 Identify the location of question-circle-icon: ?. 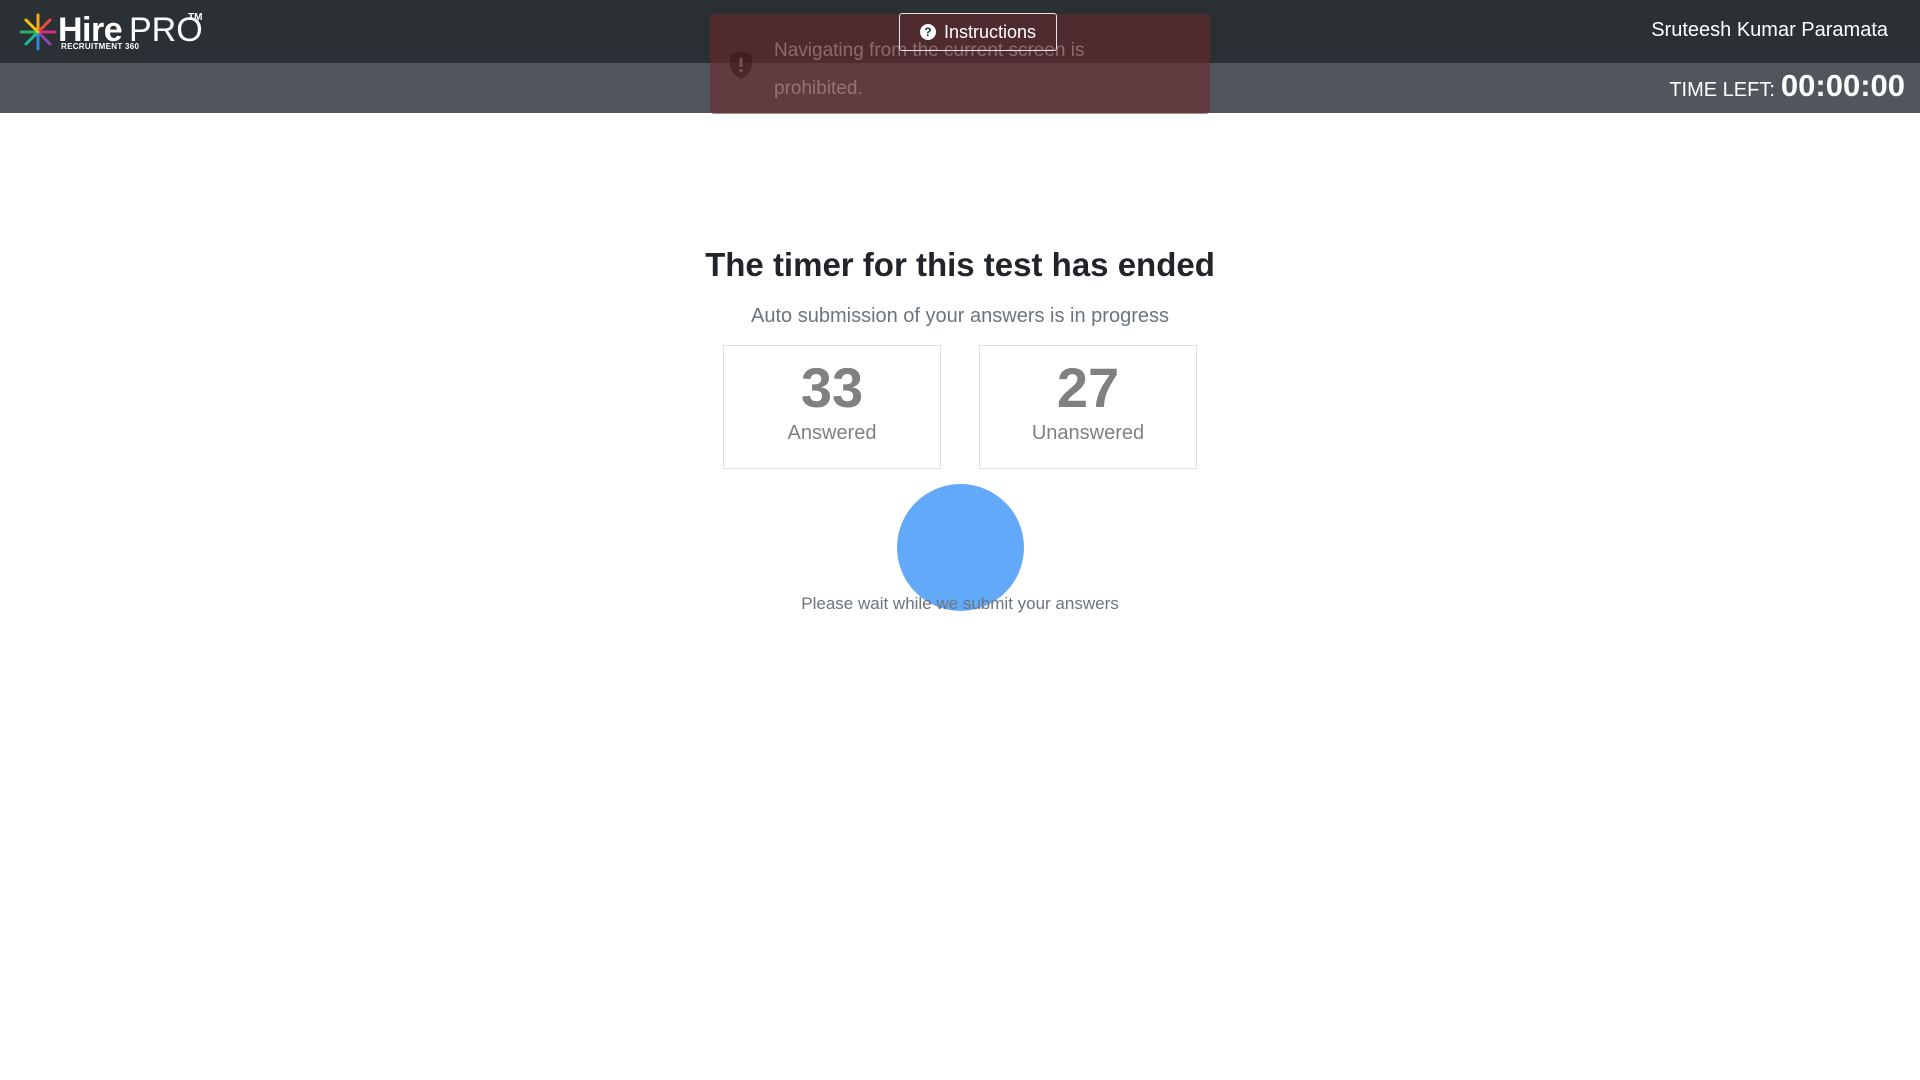
(927, 32).